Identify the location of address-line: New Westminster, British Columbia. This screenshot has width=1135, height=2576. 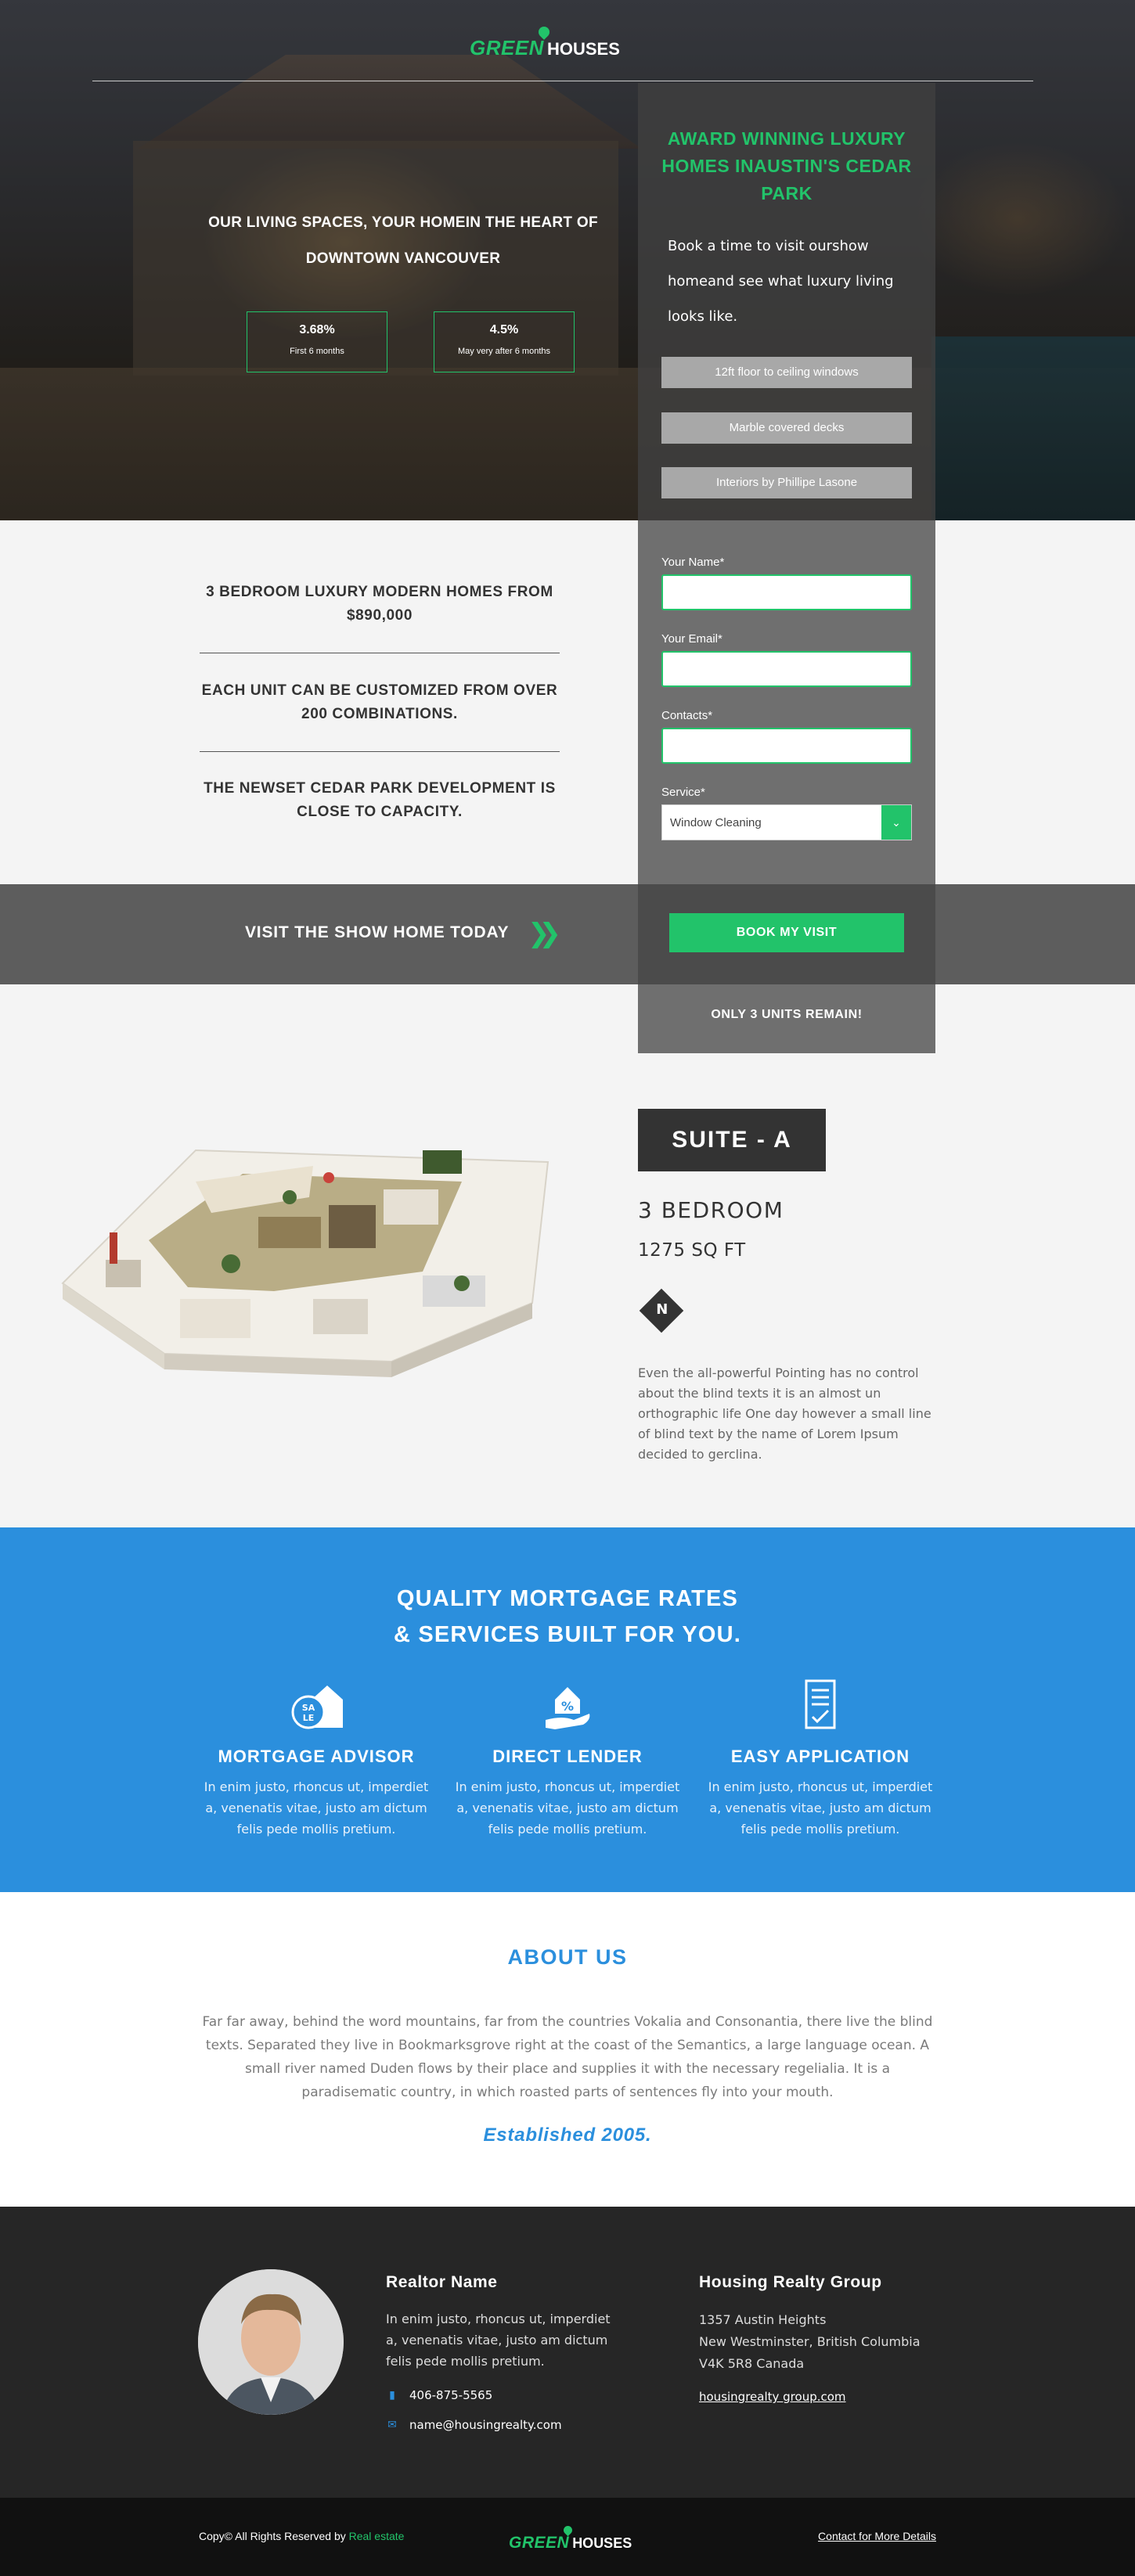
(810, 2341).